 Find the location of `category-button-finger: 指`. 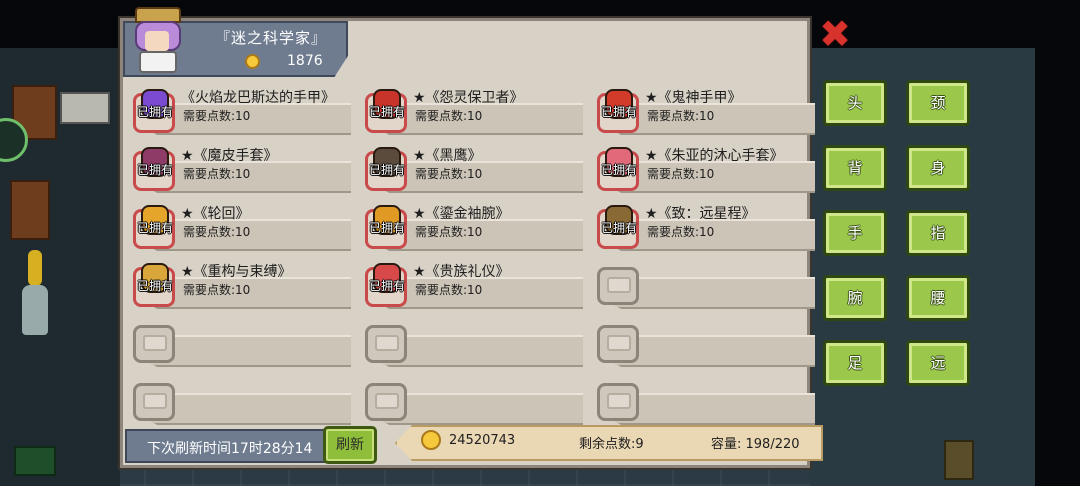

category-button-finger: 指 is located at coordinates (938, 233).